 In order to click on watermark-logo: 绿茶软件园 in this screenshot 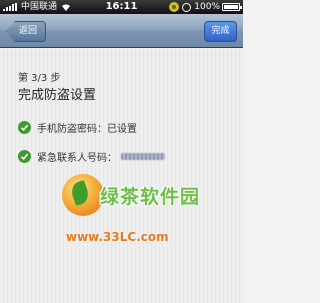, I will do `click(137, 200)`.